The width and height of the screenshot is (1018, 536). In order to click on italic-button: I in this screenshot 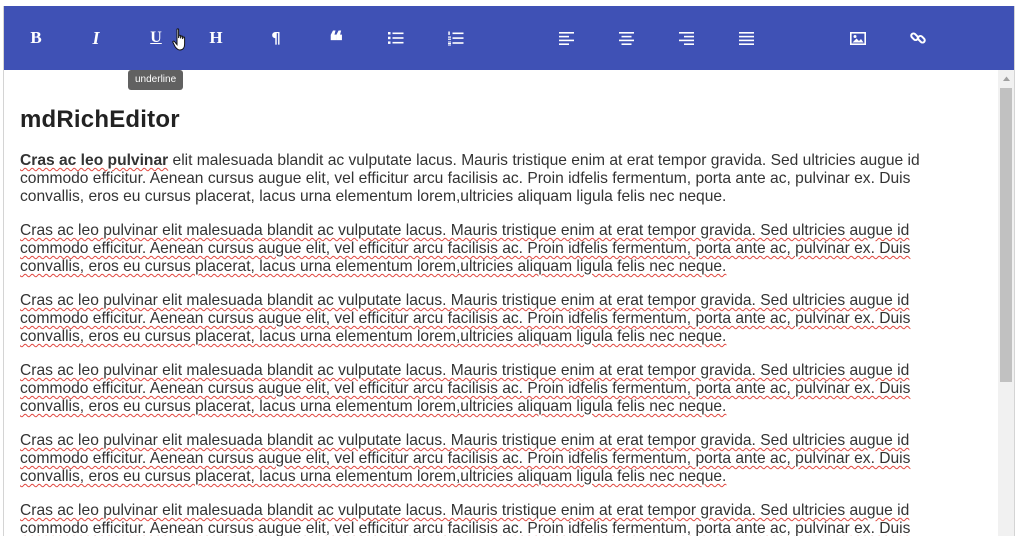, I will do `click(96, 38)`.